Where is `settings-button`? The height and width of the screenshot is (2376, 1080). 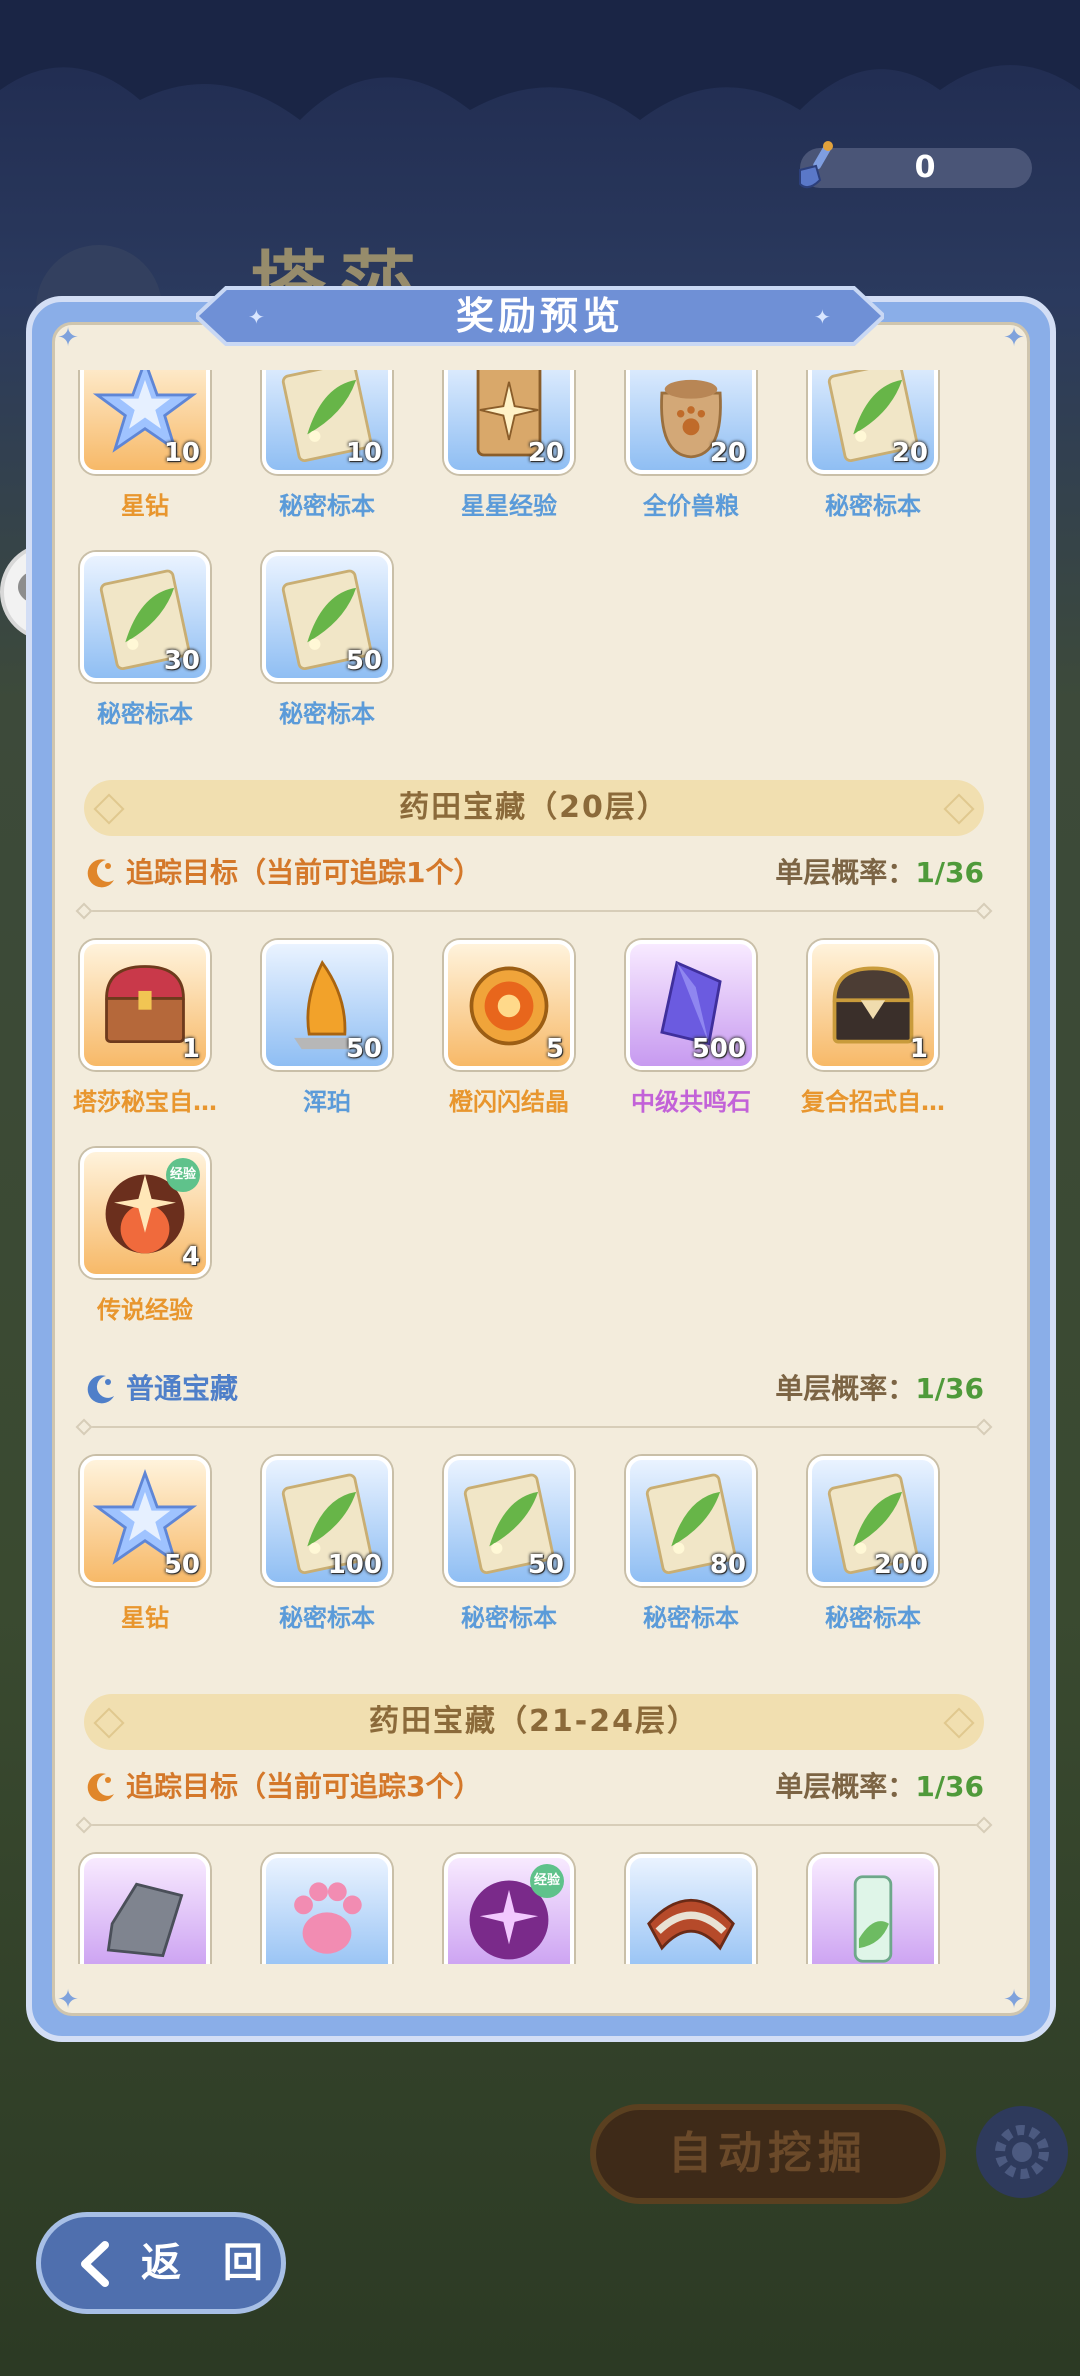
settings-button is located at coordinates (1022, 2152).